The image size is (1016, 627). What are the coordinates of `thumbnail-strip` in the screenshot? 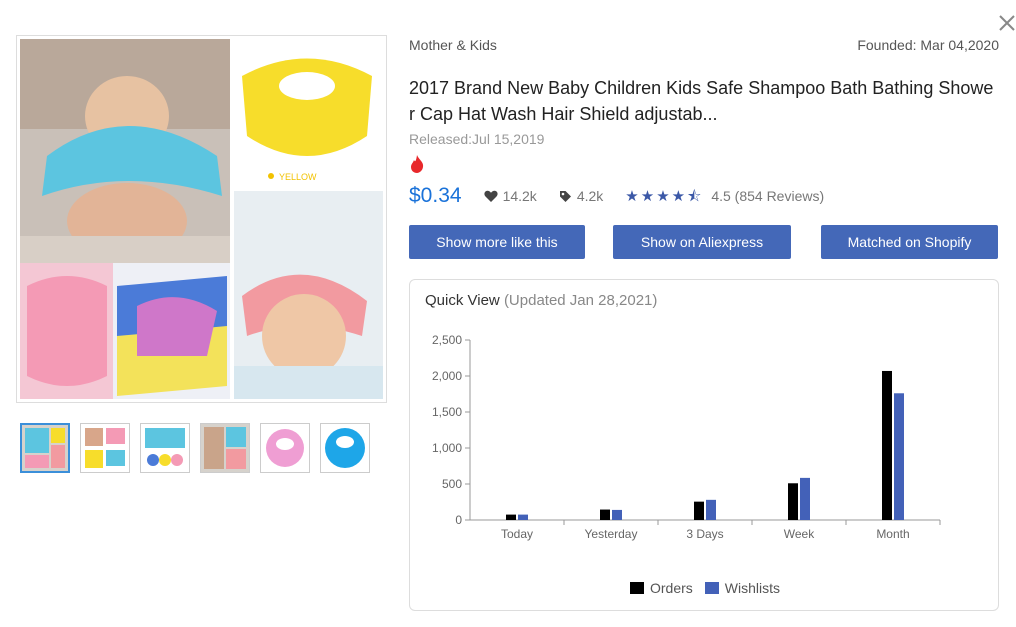 It's located at (200, 448).